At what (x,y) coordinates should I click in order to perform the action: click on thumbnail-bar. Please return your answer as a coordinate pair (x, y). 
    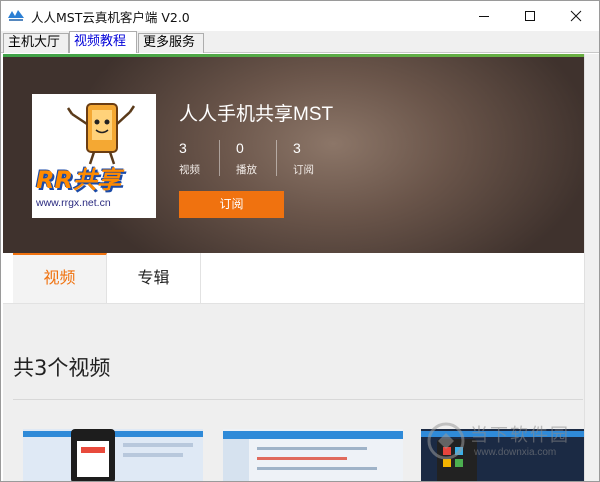
    Looking at the image, I should click on (93, 450).